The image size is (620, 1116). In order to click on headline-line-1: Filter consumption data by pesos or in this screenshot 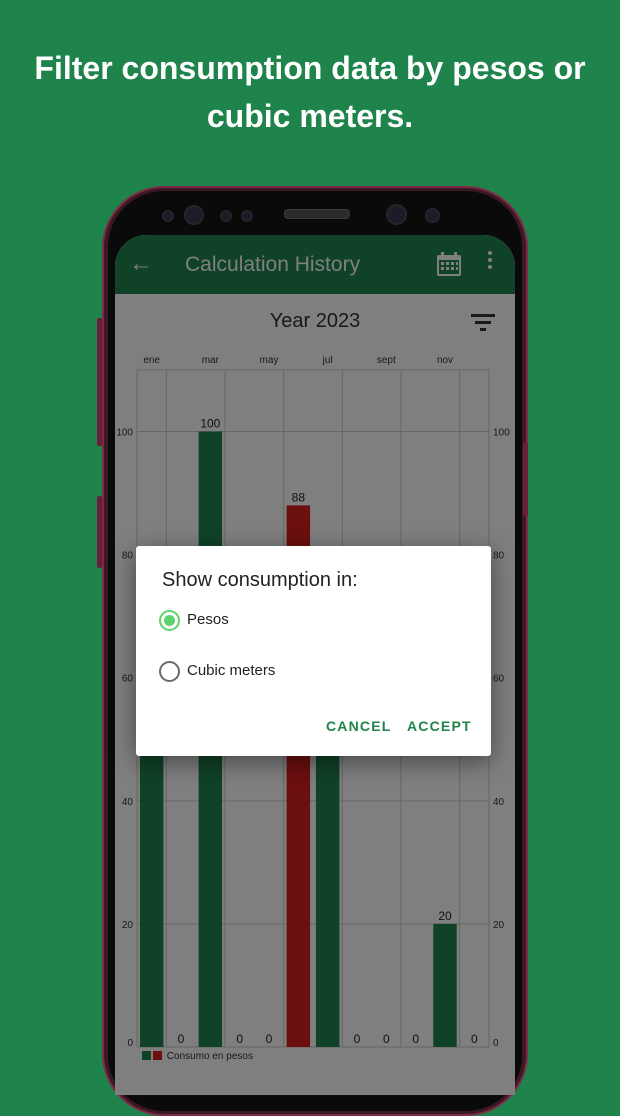, I will do `click(310, 68)`.